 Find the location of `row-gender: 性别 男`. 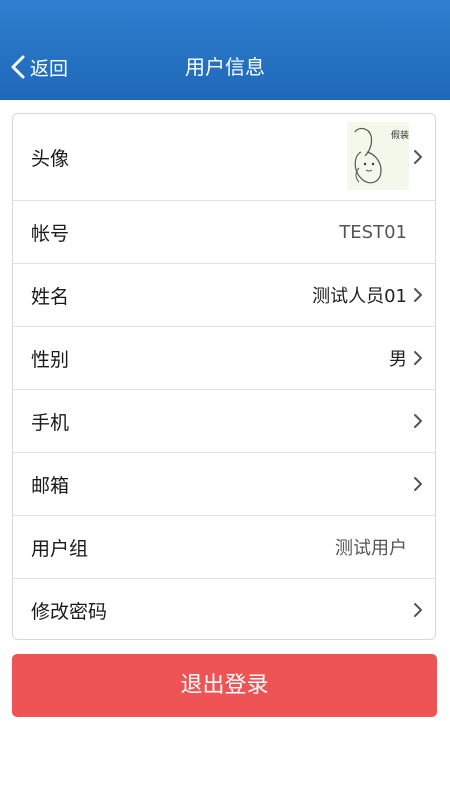

row-gender: 性别 男 is located at coordinates (224, 358).